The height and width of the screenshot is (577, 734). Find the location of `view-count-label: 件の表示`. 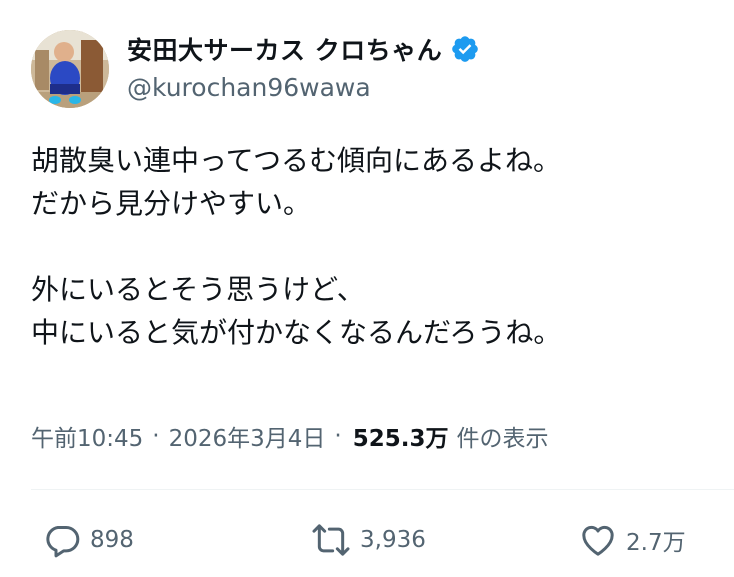

view-count-label: 件の表示 is located at coordinates (502, 439).